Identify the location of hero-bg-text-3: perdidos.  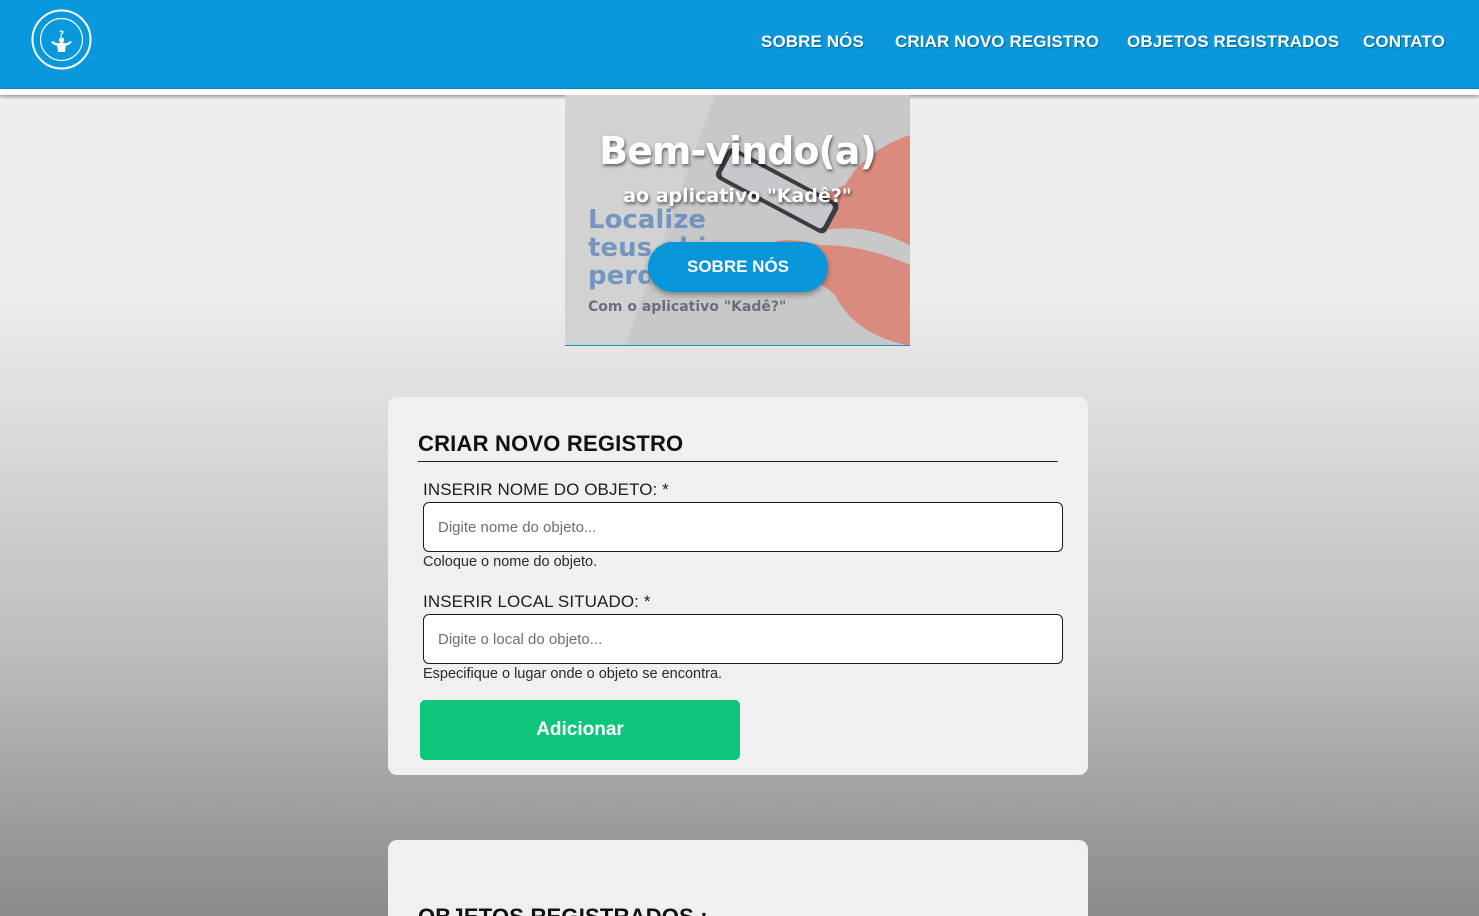
(619, 276).